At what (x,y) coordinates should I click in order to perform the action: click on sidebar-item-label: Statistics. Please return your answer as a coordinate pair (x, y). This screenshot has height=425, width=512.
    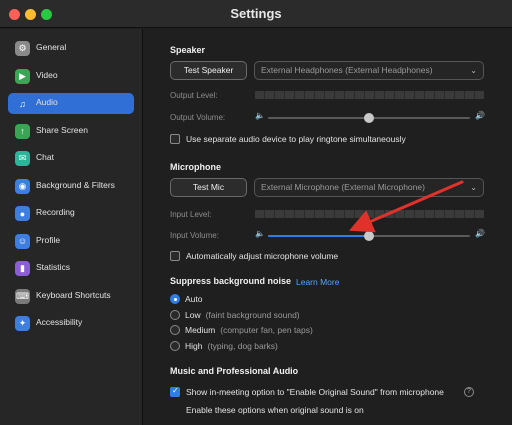
    Looking at the image, I should click on (53, 267).